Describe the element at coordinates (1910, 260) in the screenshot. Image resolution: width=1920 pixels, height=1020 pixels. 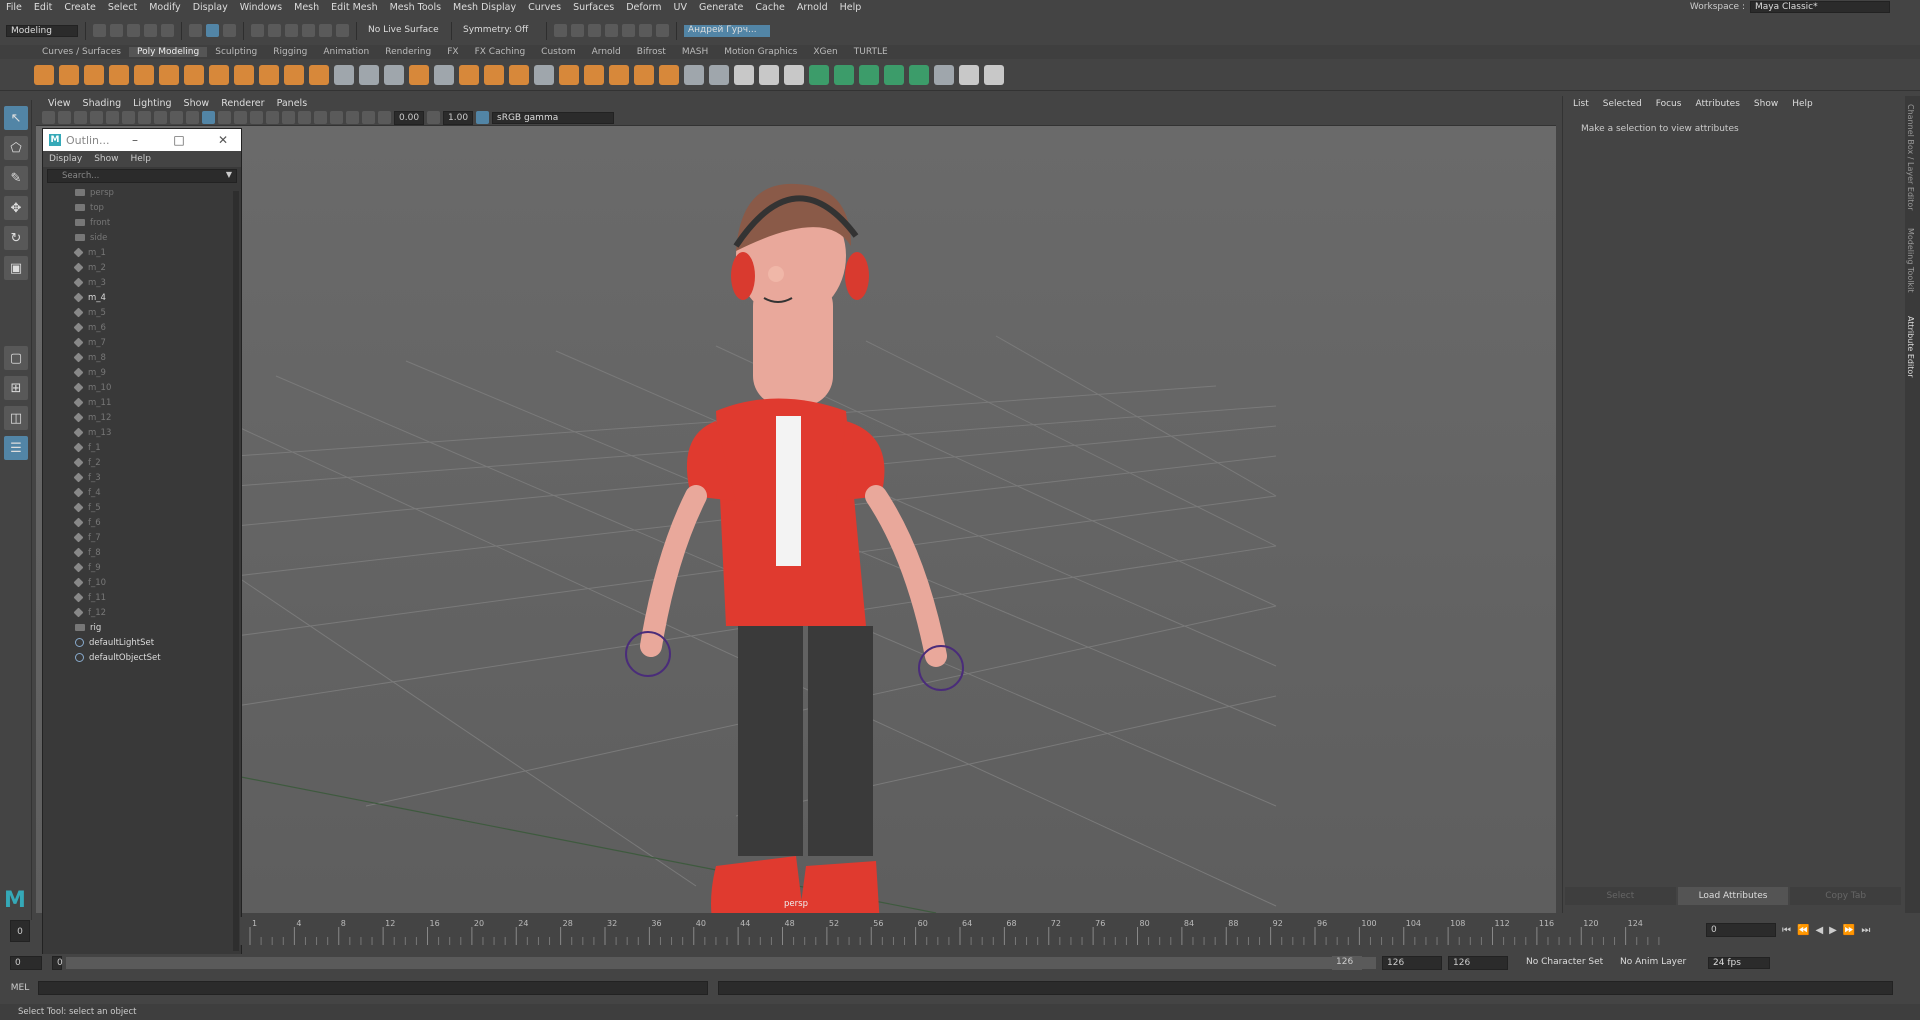
I see `modeling-toolkit-tab: Modeling Toolkit` at that location.